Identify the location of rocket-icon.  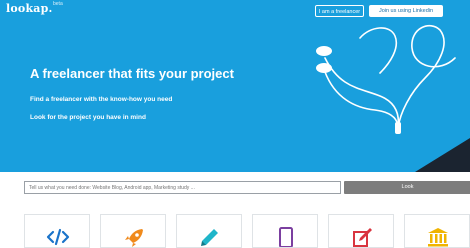
(134, 238).